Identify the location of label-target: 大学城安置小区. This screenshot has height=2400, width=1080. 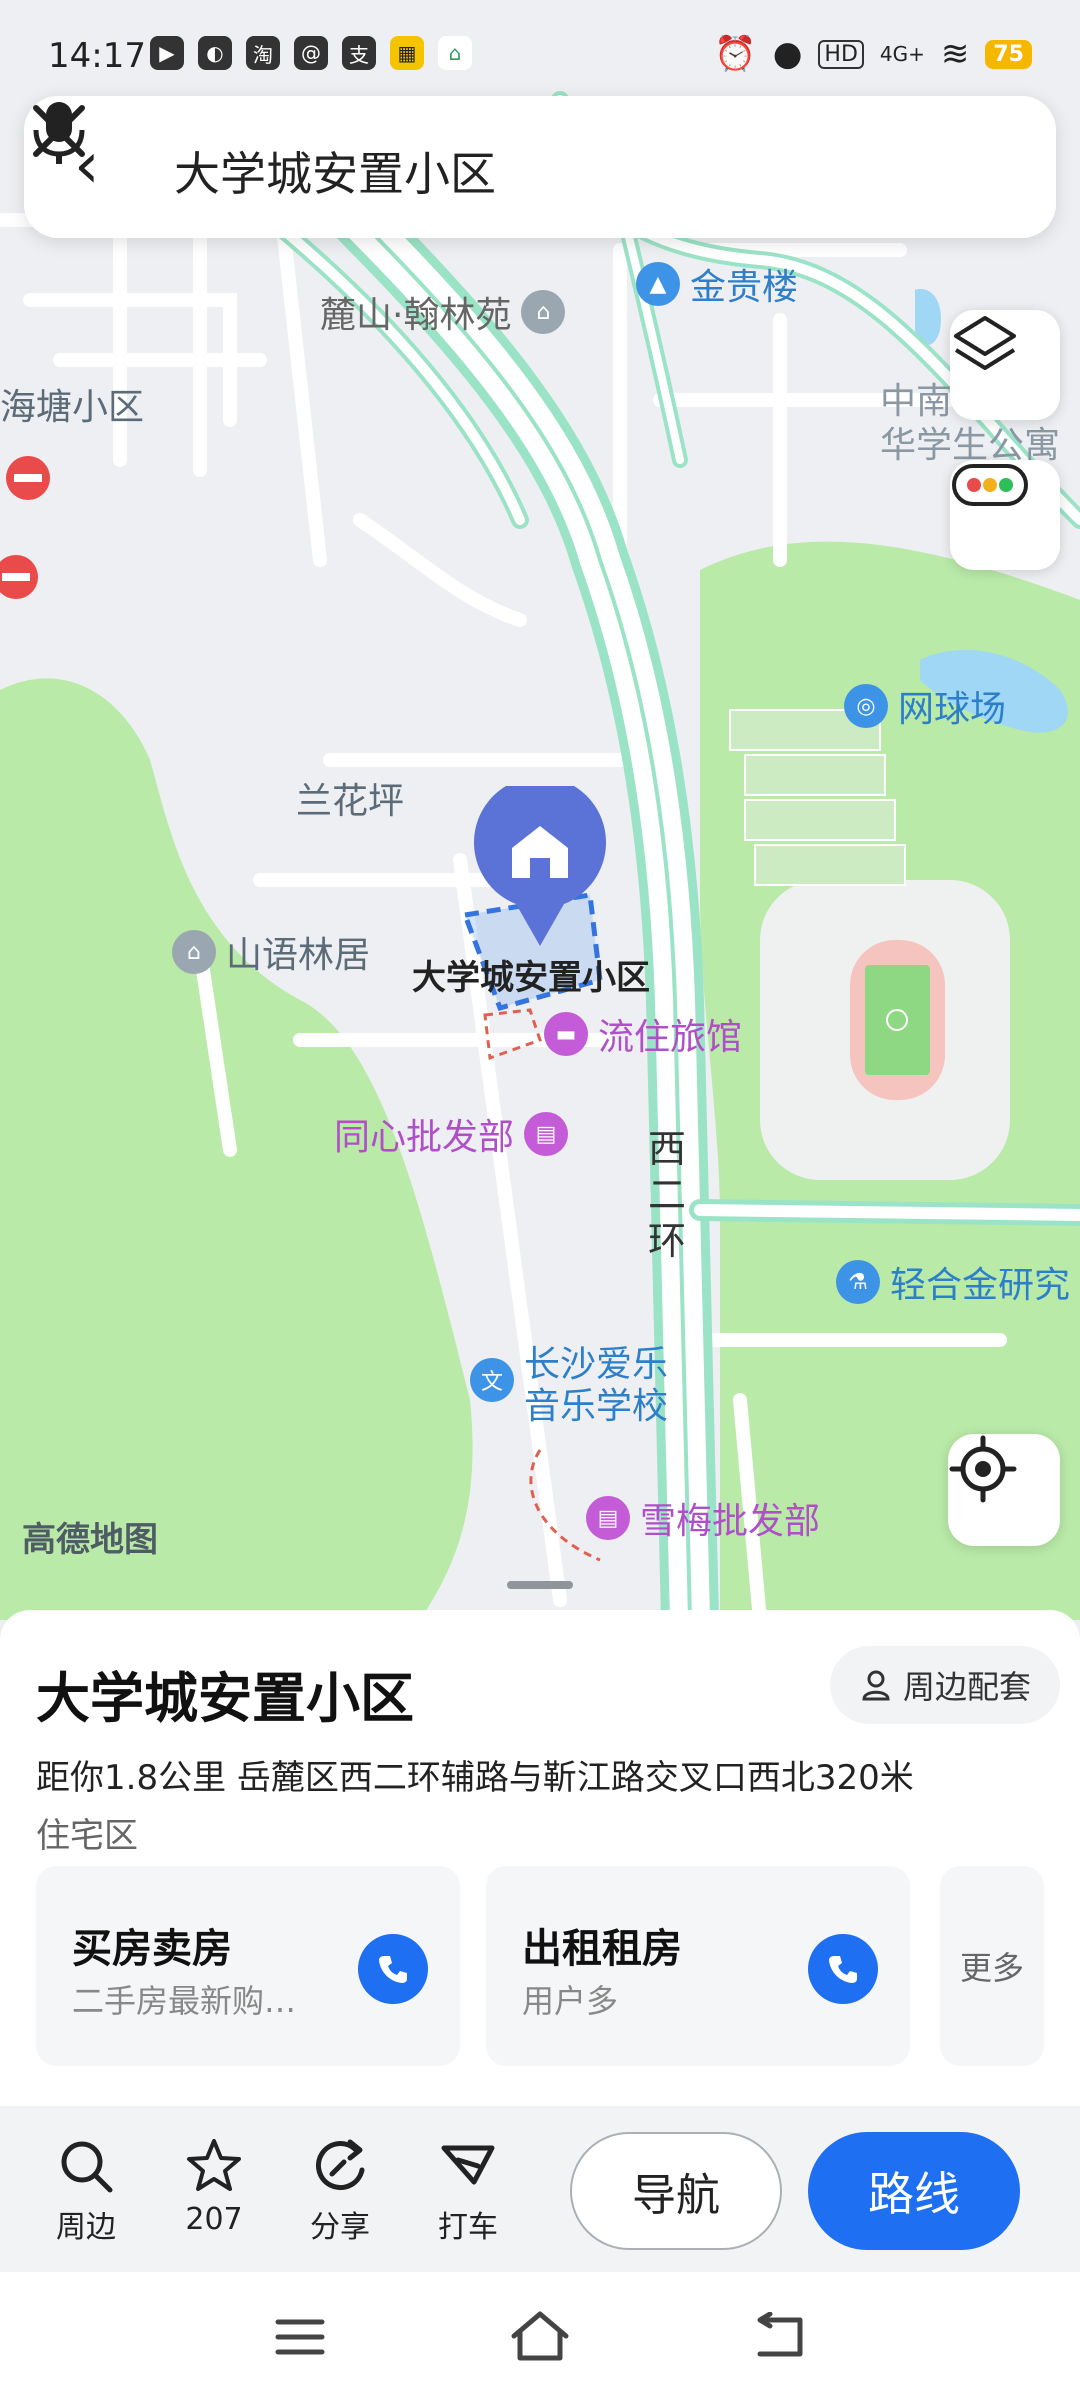
(531, 978).